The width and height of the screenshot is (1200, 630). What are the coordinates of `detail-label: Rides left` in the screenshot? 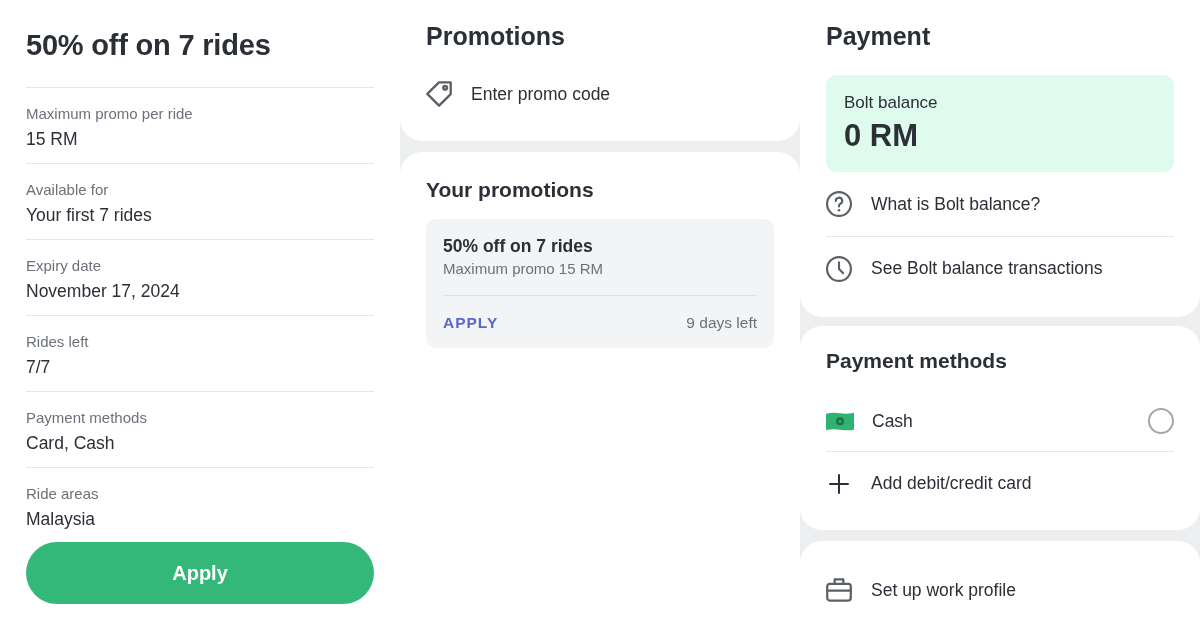 It's located at (58, 342).